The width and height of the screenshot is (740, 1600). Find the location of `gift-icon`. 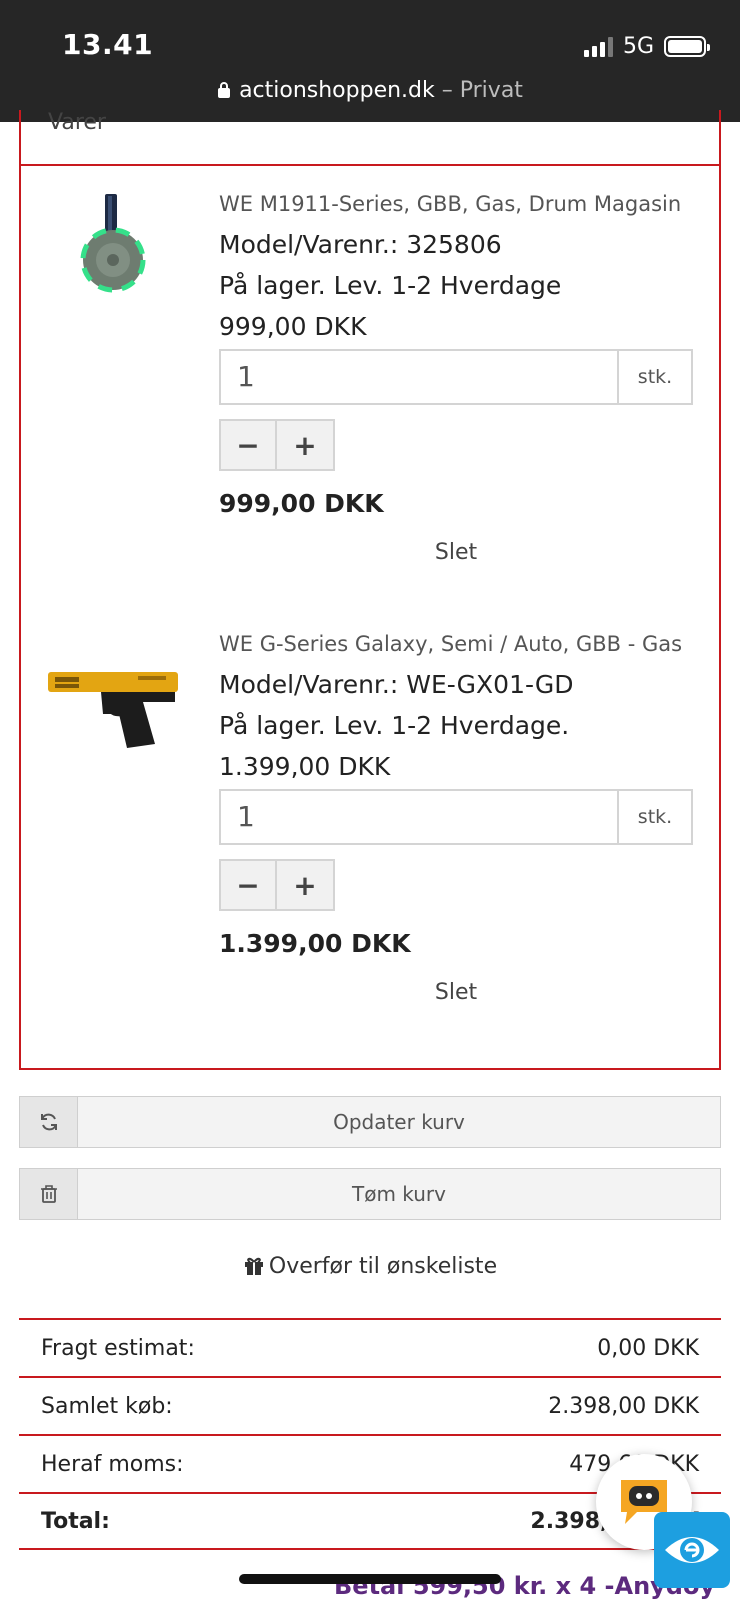

gift-icon is located at coordinates (253, 1266).